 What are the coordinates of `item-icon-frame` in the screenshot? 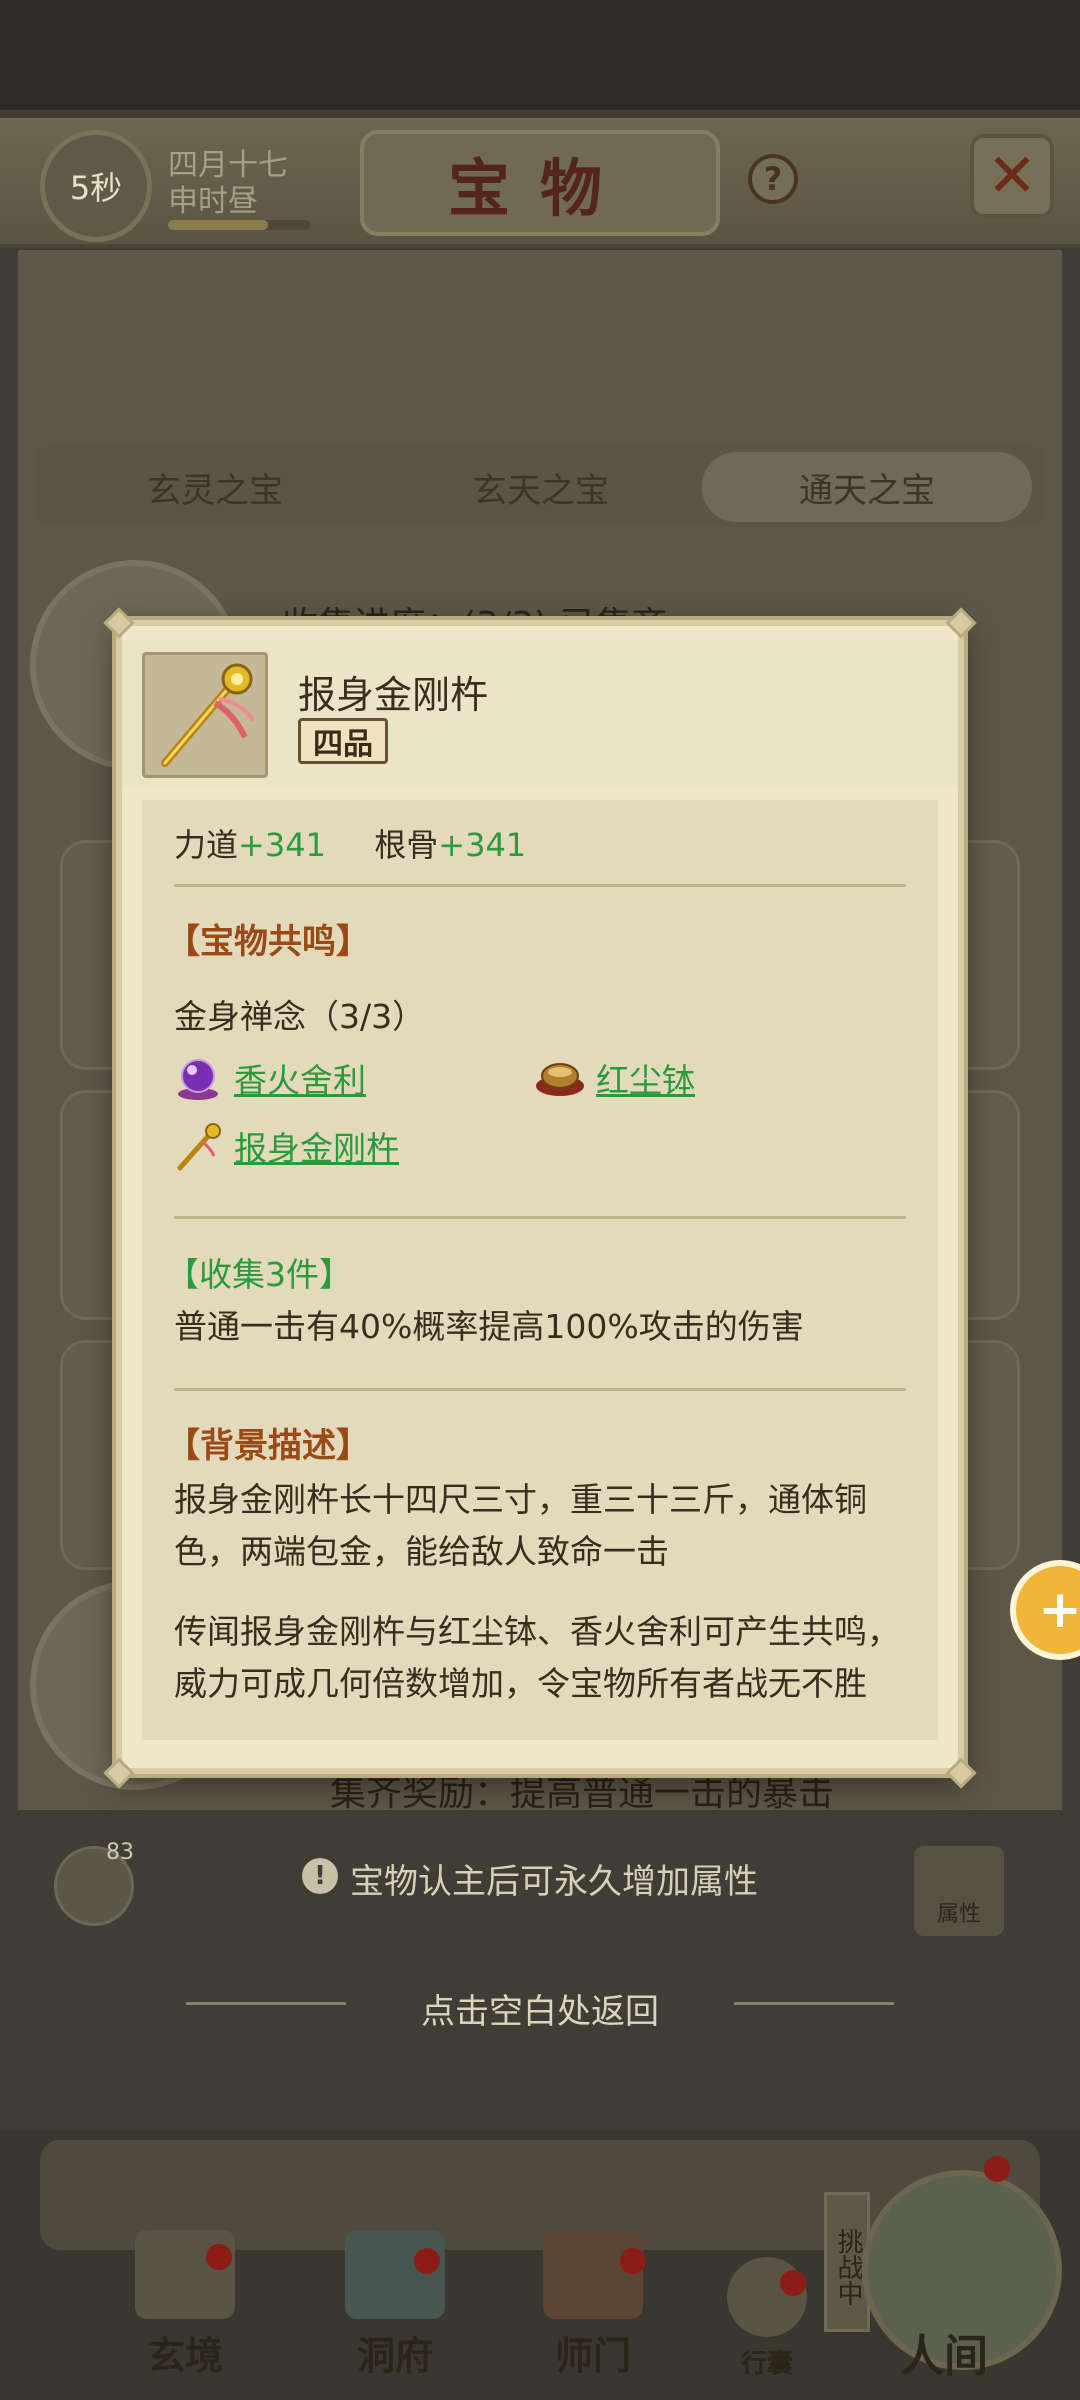 It's located at (205, 715).